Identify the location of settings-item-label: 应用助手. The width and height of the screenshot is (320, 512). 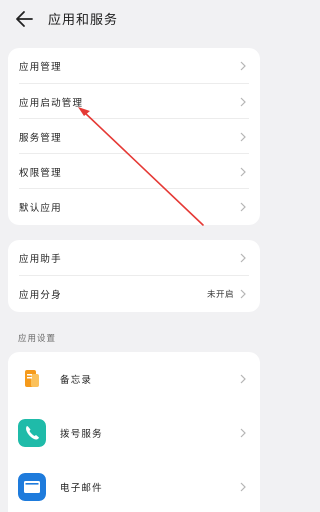
(40, 259).